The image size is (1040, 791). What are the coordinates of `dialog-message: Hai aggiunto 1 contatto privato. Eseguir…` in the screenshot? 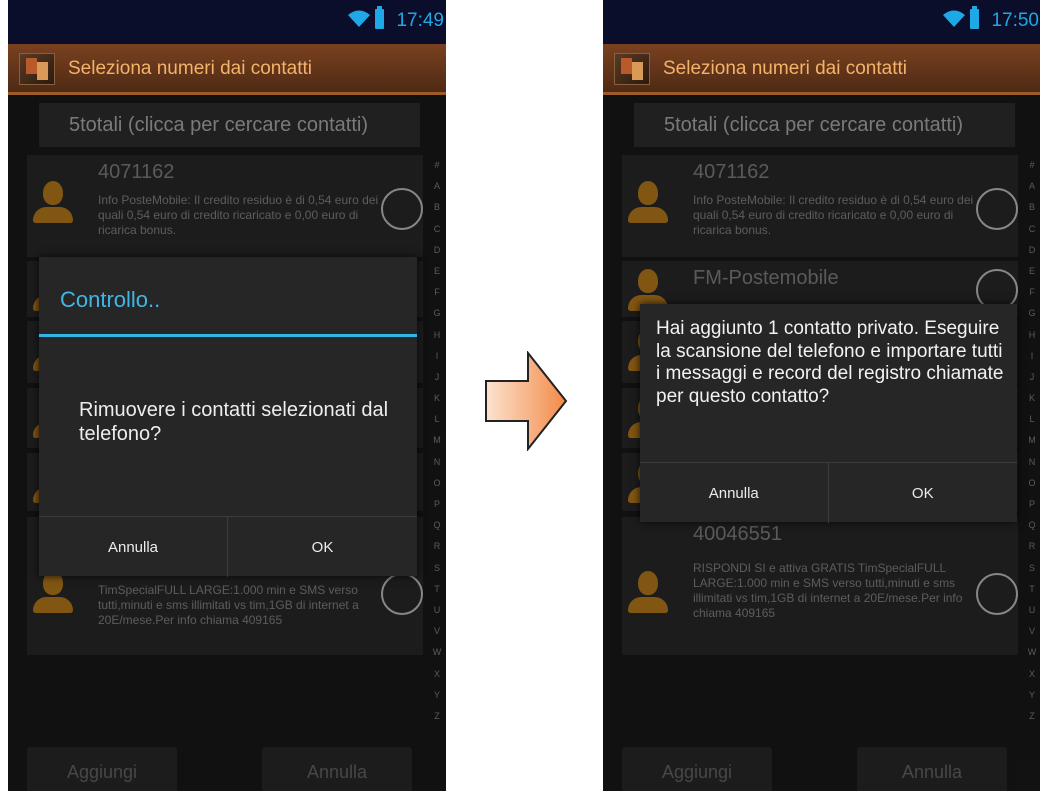 It's located at (830, 362).